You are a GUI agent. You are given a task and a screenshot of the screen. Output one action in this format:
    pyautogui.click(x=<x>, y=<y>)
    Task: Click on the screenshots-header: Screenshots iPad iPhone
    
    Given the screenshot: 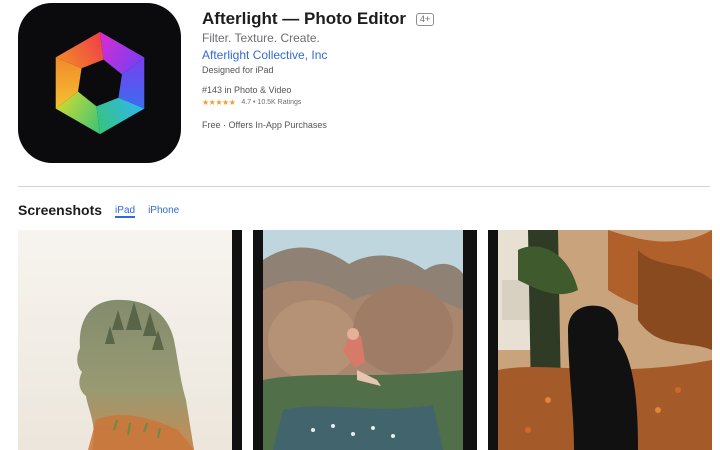 What is the action you would take?
    pyautogui.click(x=98, y=210)
    